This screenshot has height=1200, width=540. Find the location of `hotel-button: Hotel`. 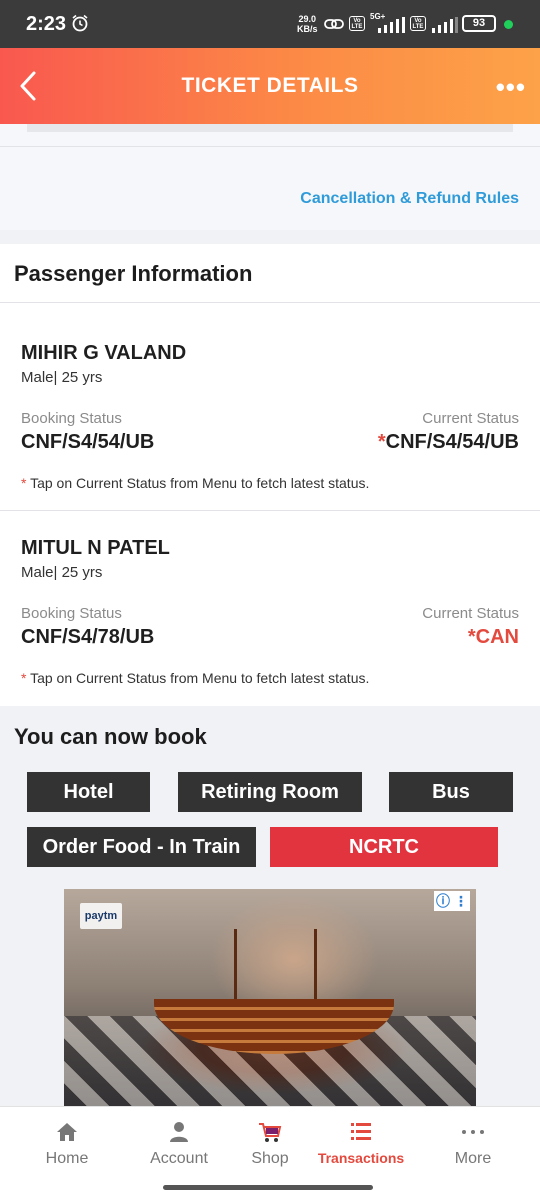

hotel-button: Hotel is located at coordinates (88, 792).